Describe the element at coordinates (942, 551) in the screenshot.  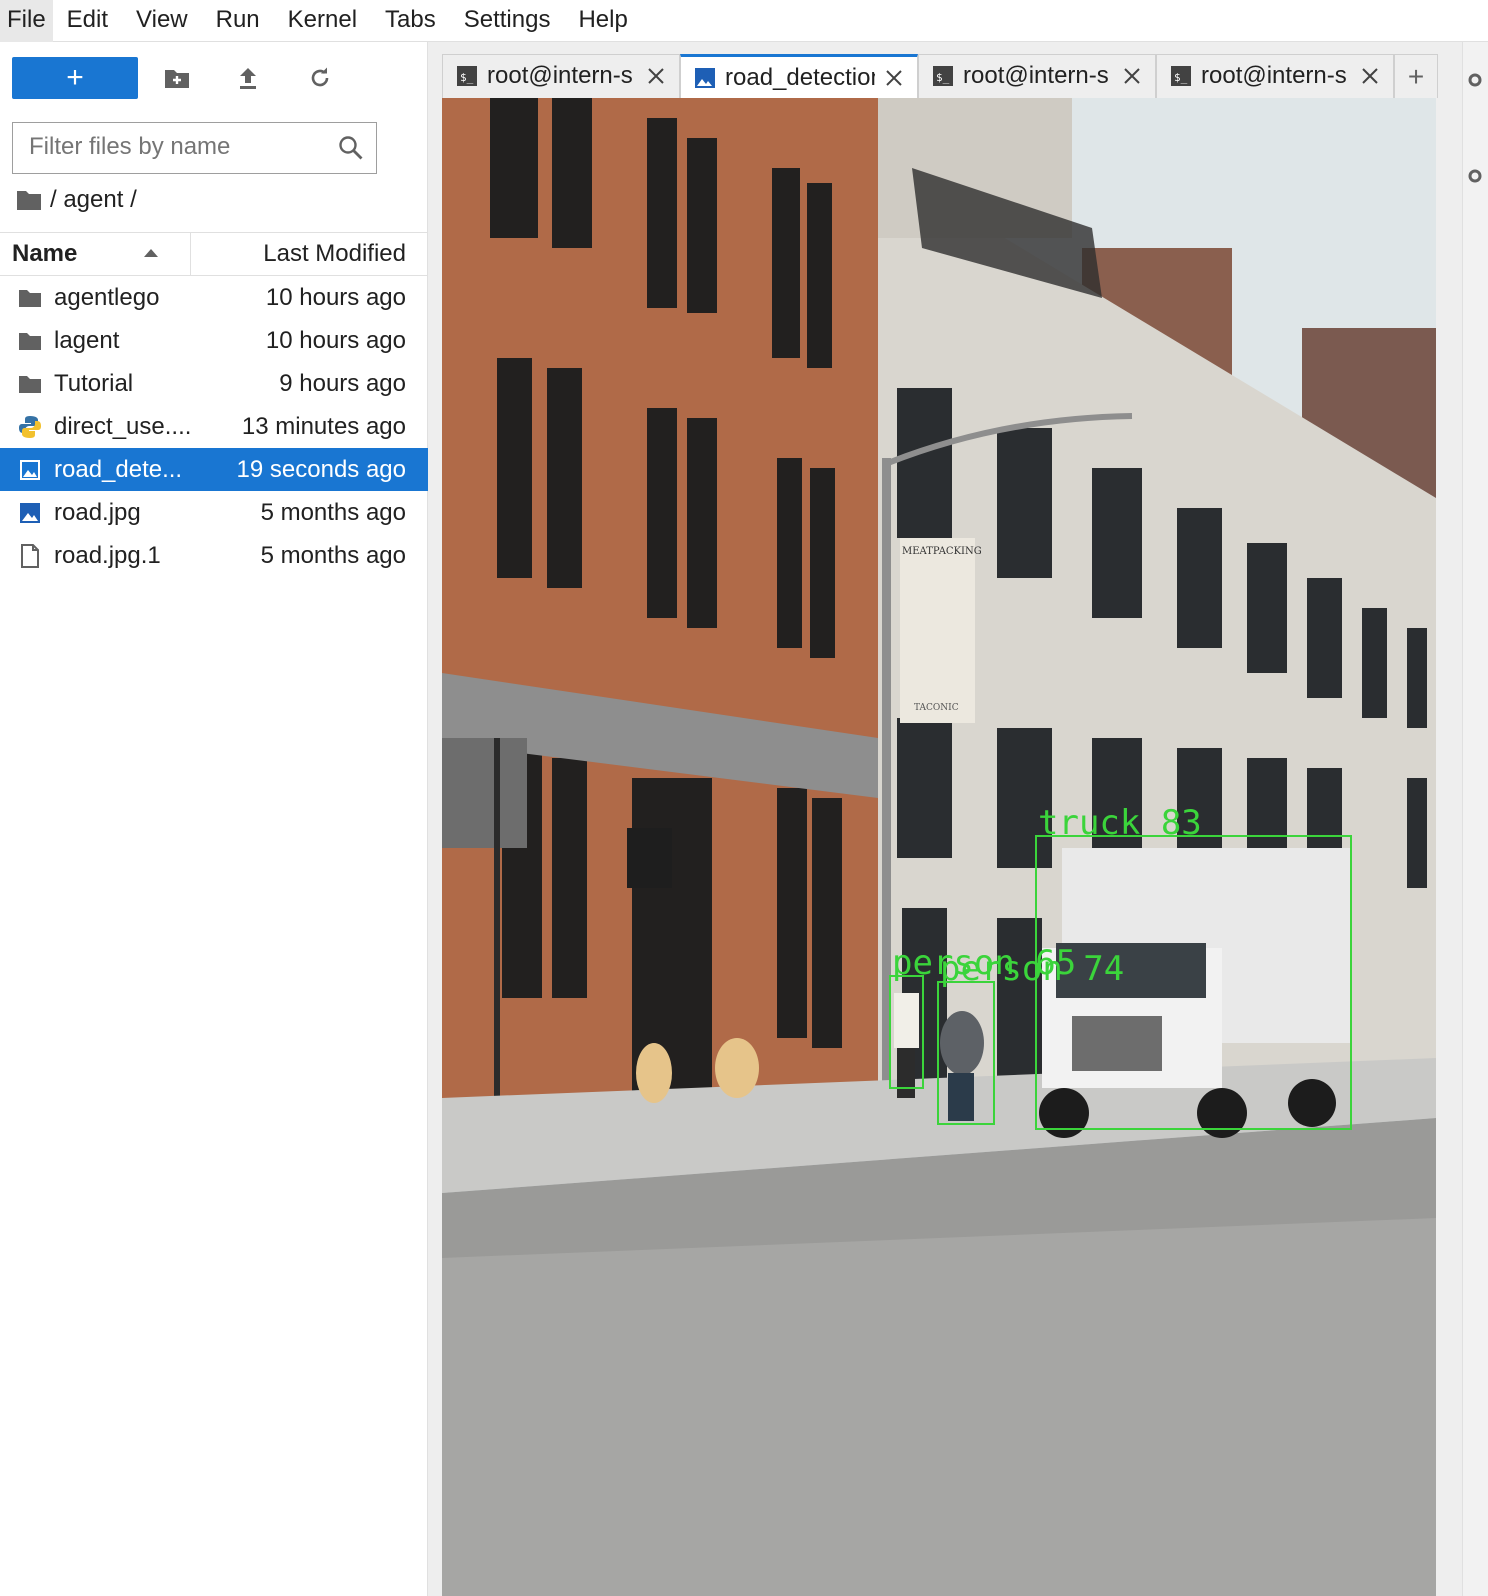
I see `banner-text-meatpacking: MEATPACKING` at that location.